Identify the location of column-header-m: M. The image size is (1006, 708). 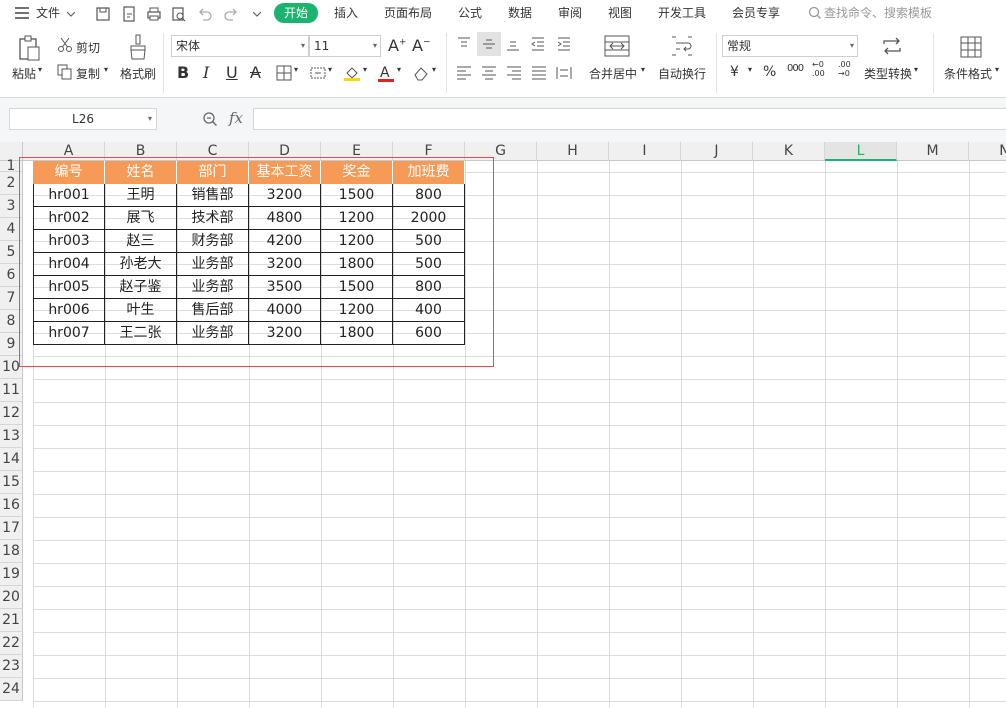
(933, 151).